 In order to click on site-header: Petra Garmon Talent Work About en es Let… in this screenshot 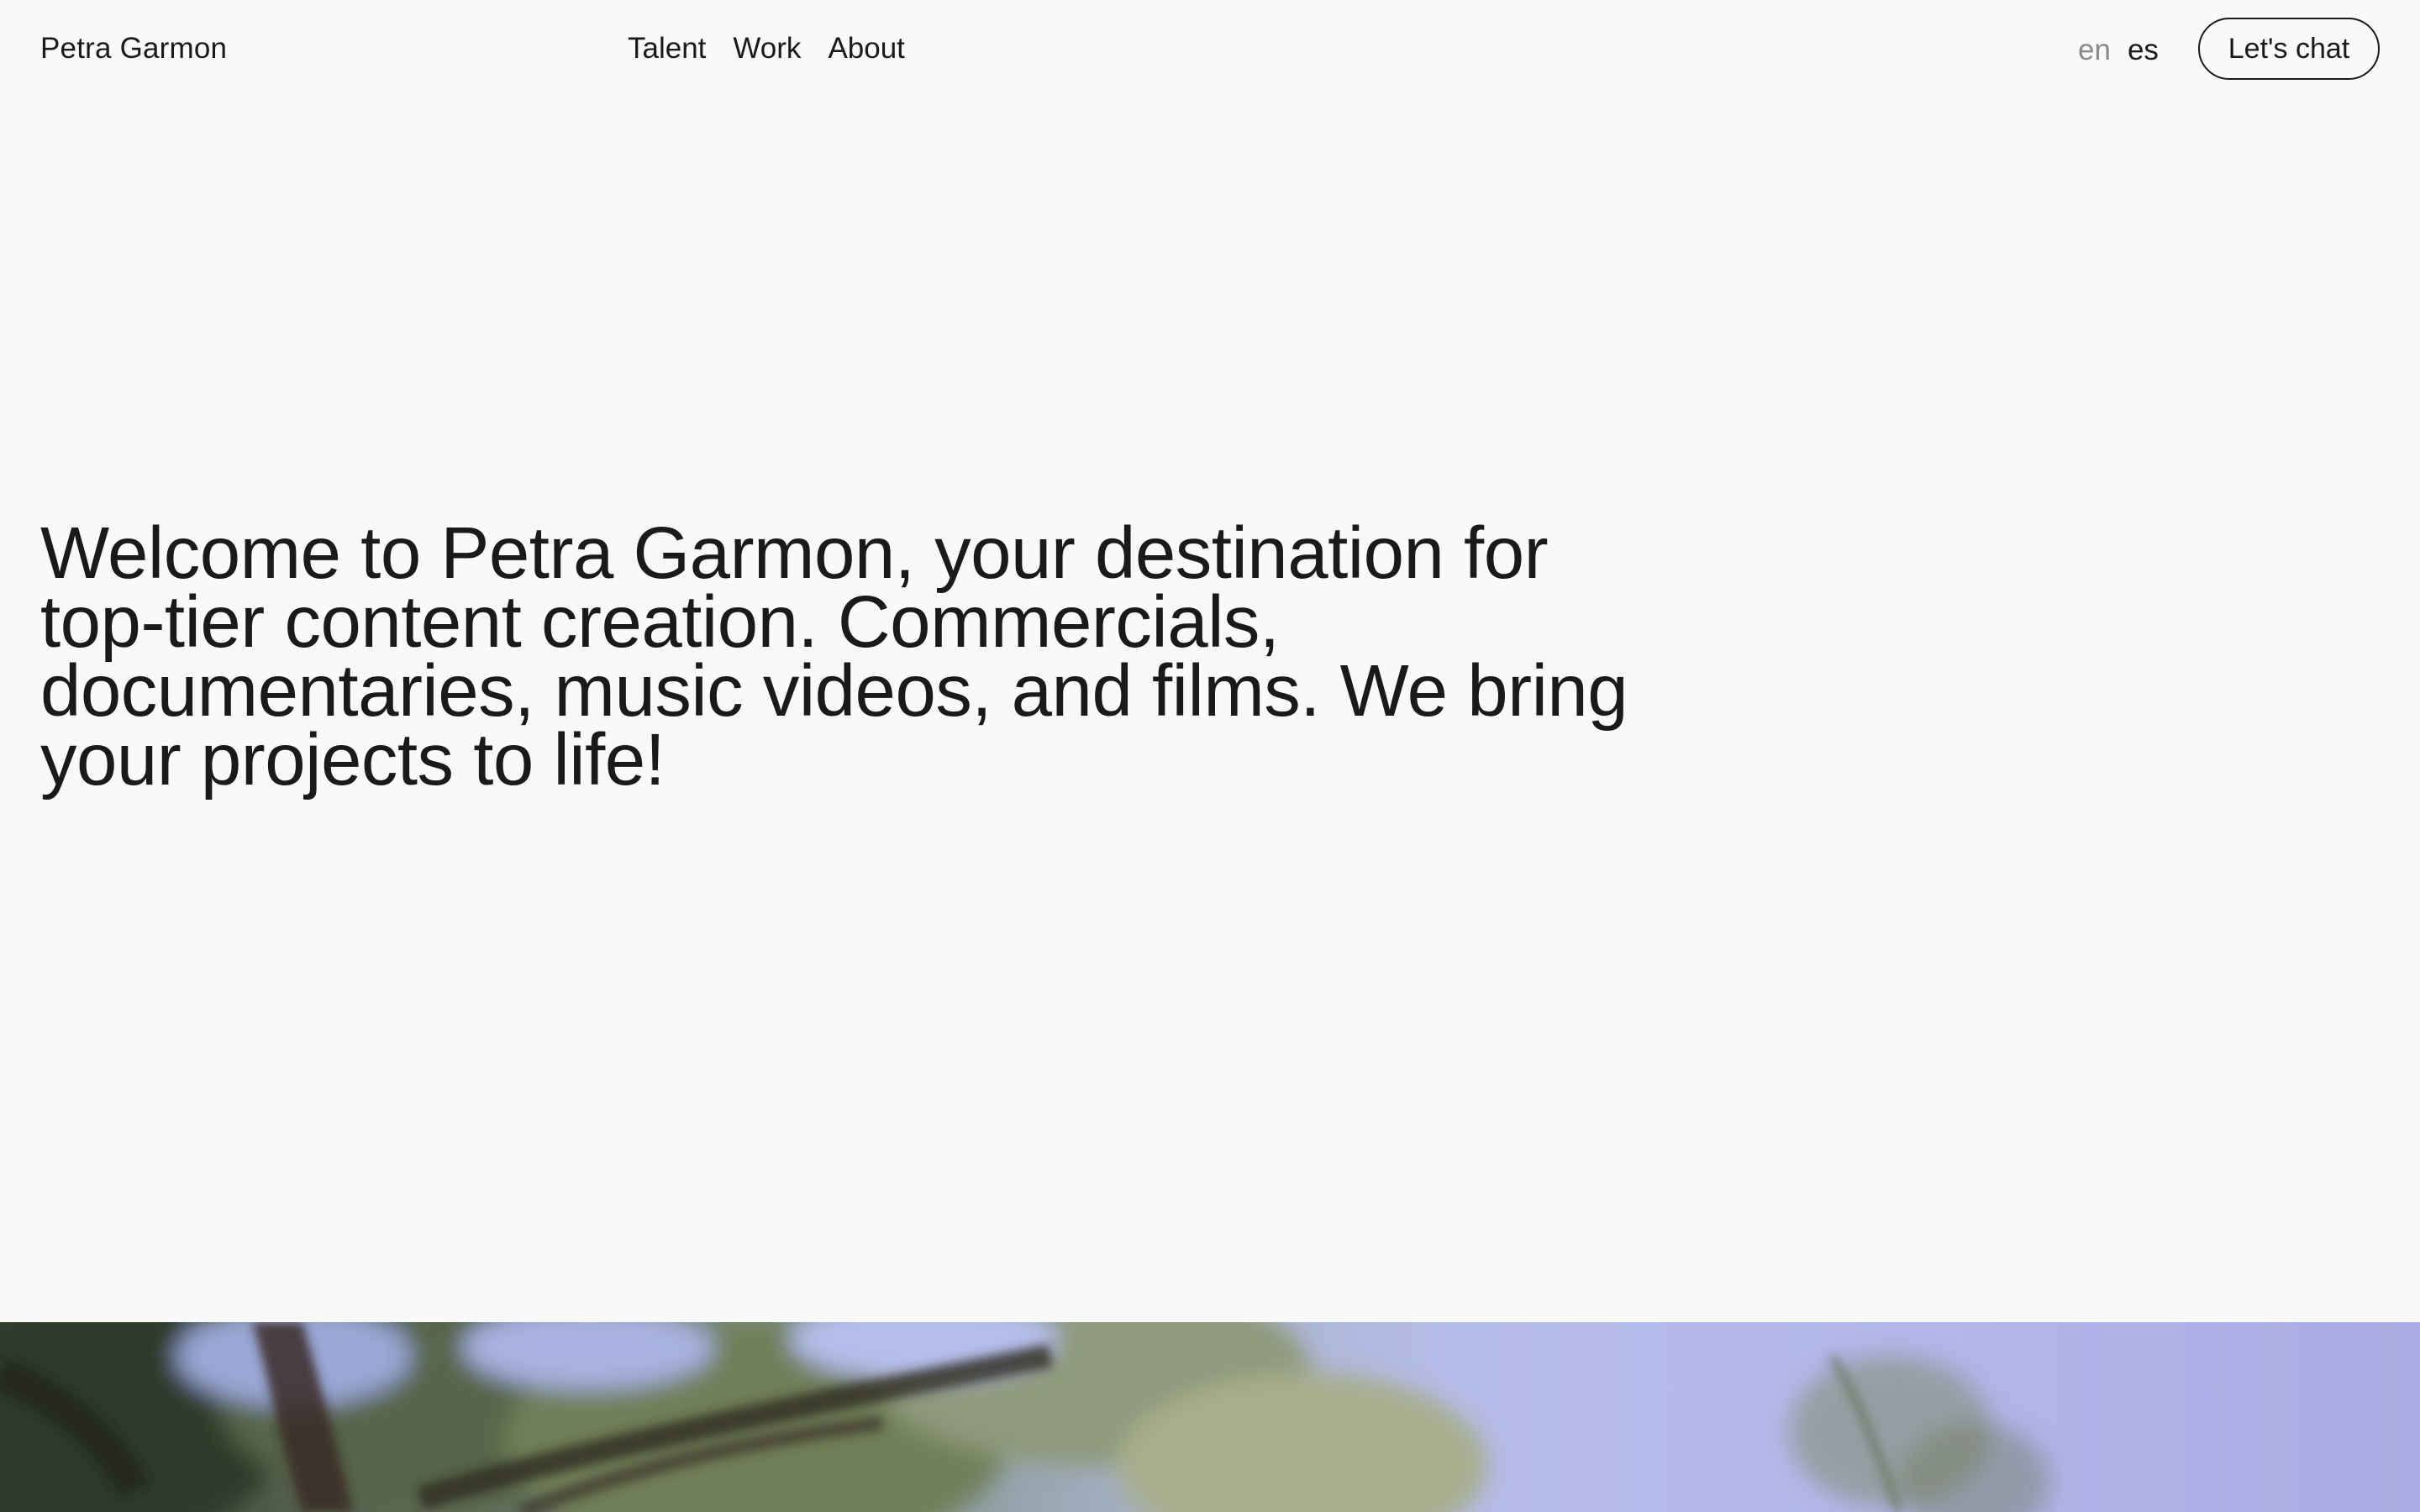, I will do `click(1210, 49)`.